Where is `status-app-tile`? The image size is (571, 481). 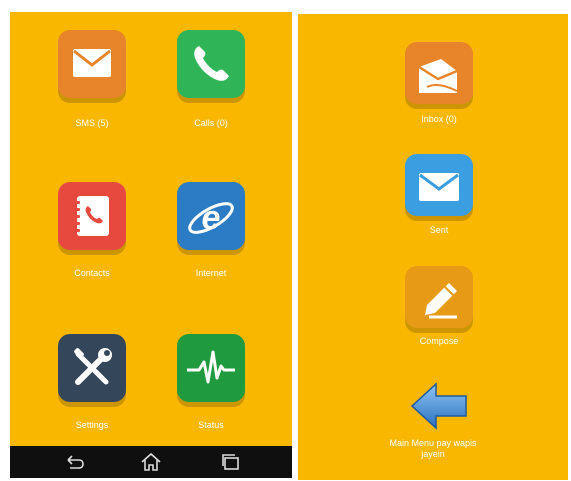 status-app-tile is located at coordinates (211, 368).